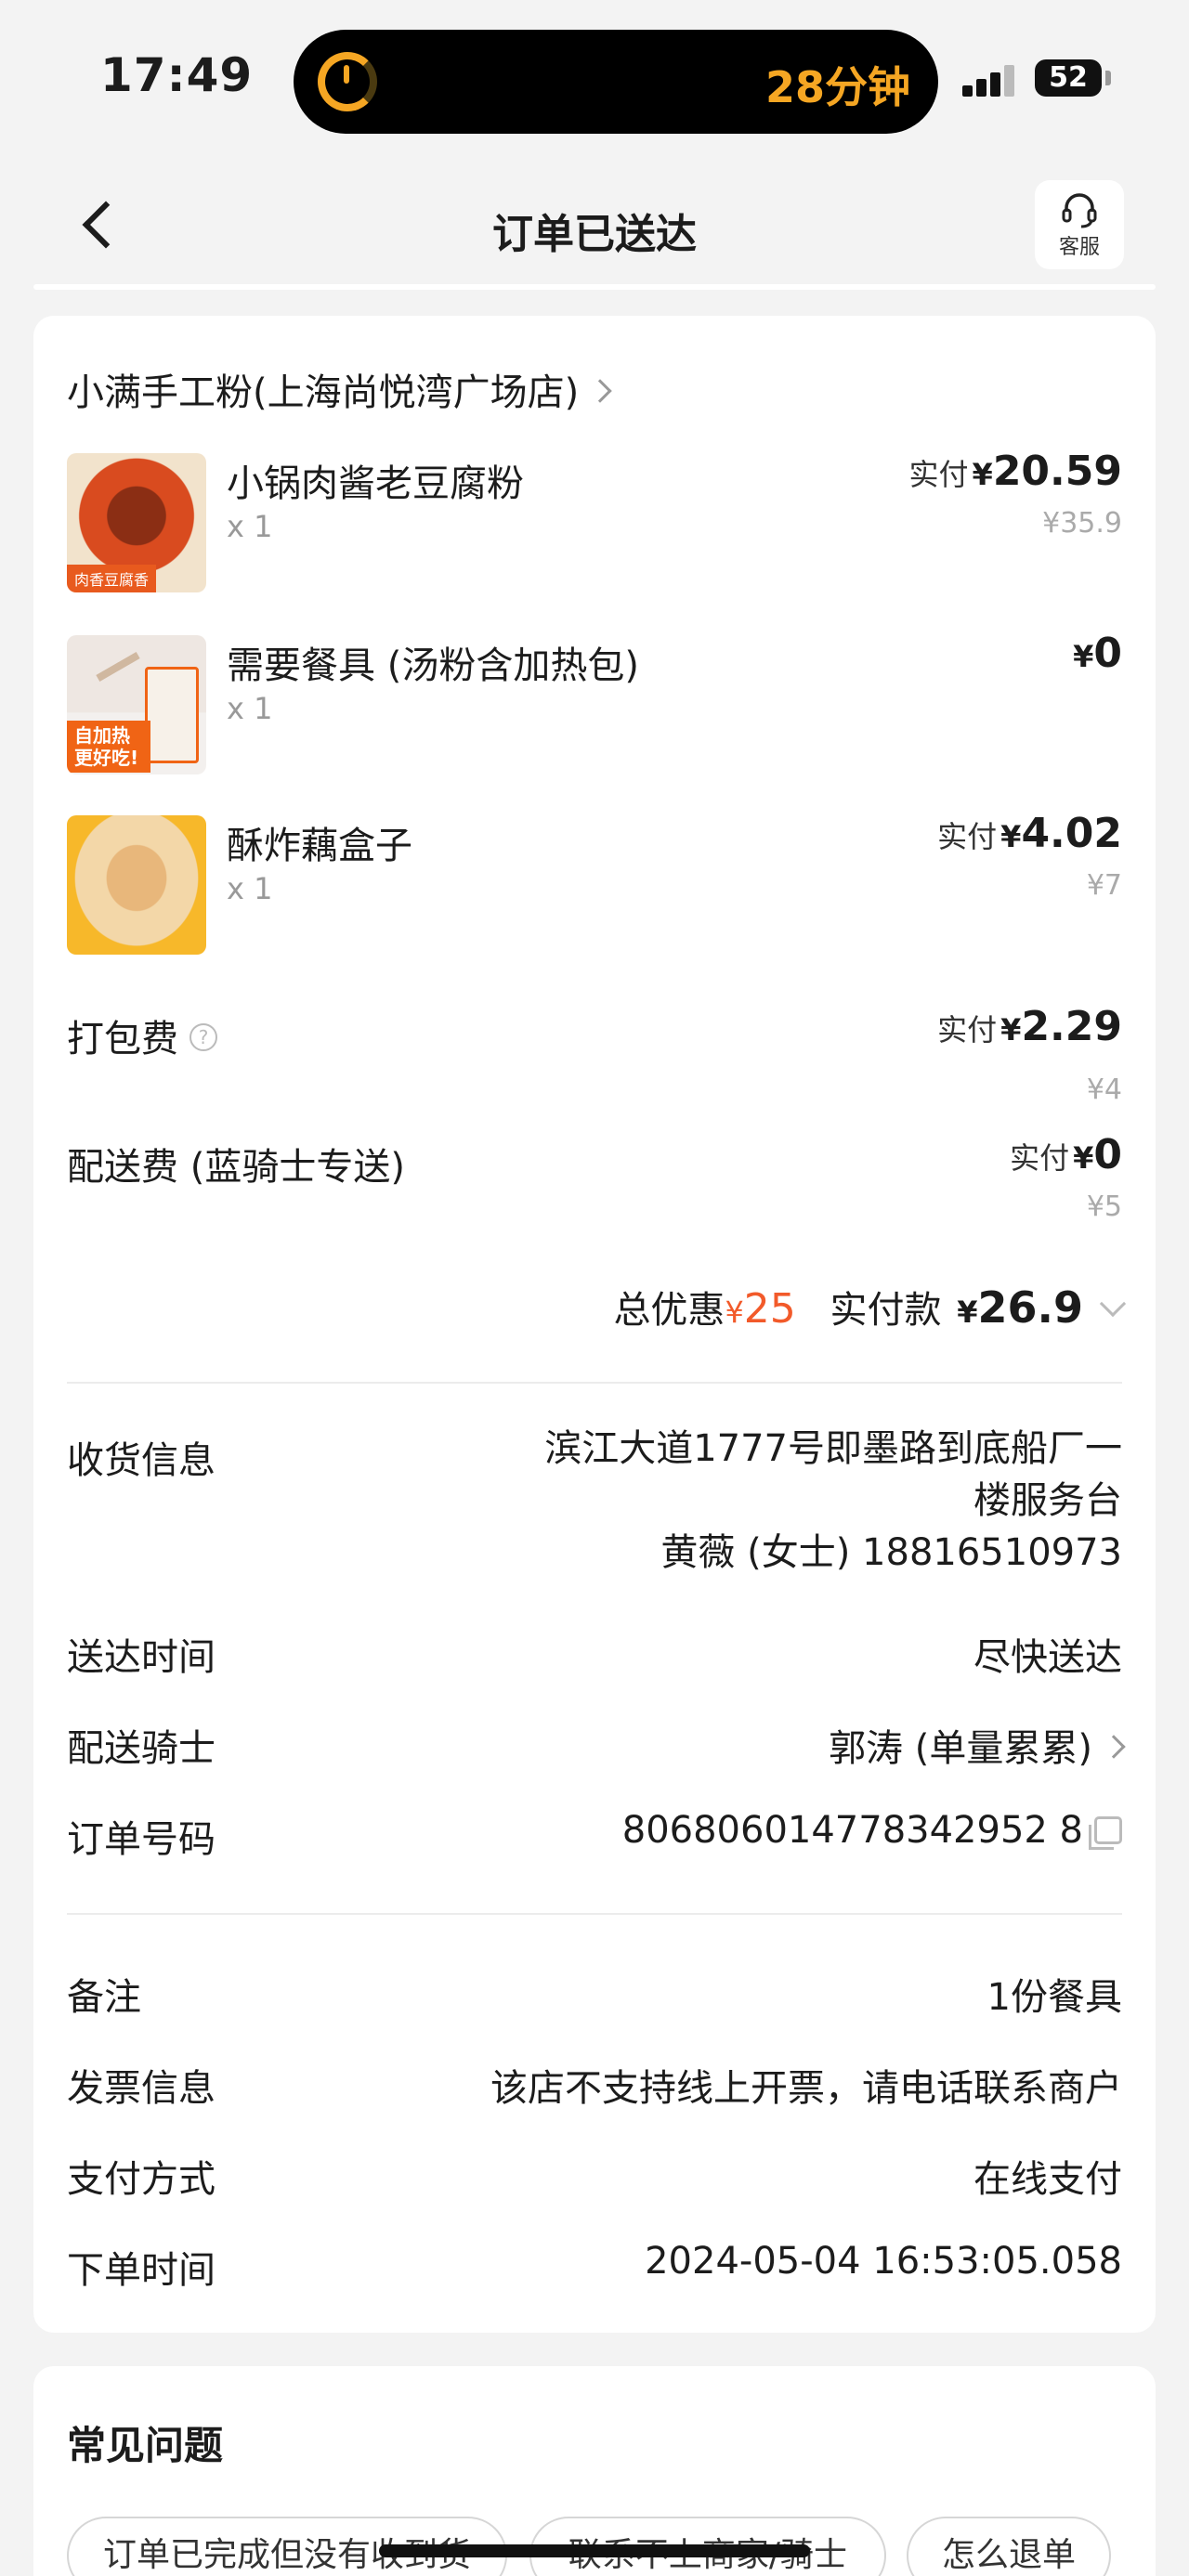  Describe the element at coordinates (1108, 78) in the screenshot. I see `battery-tip` at that location.